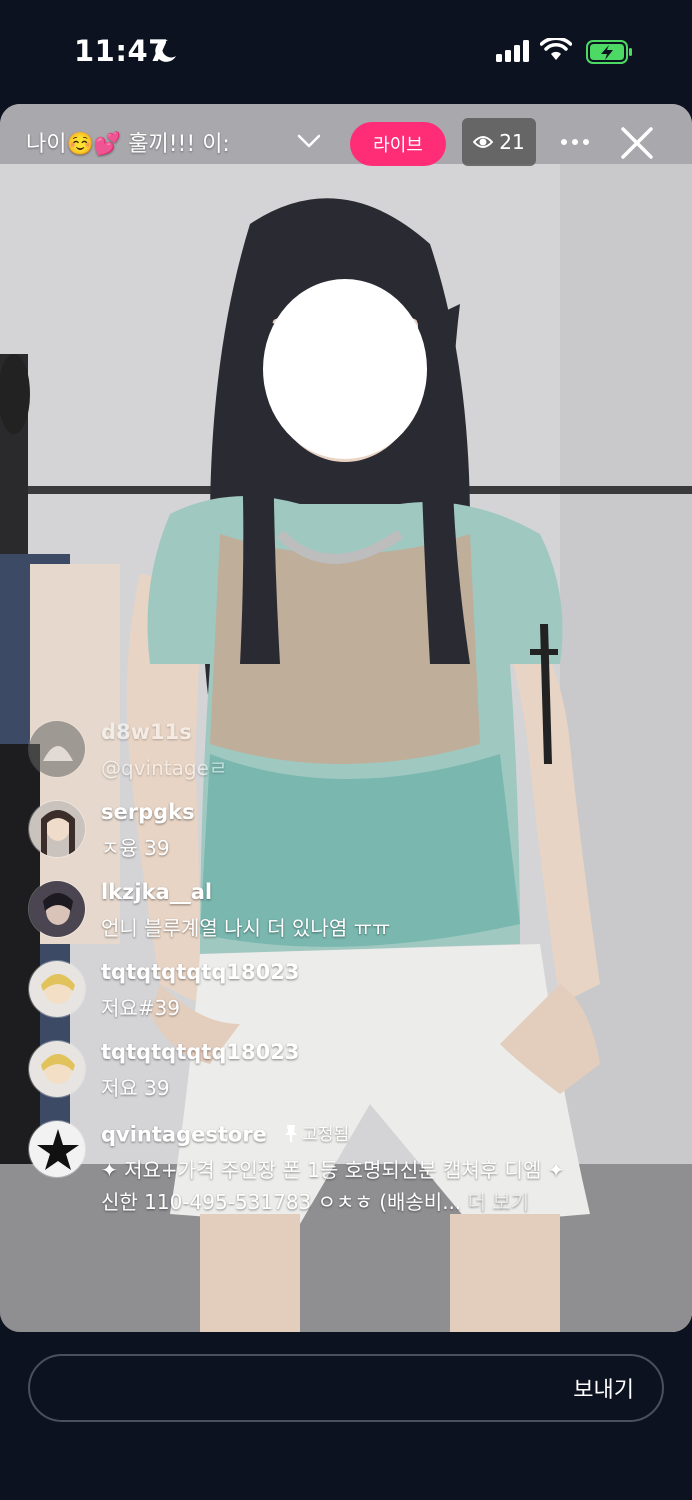 Image resolution: width=692 pixels, height=1500 pixels. I want to click on live-badge: 라이브, so click(398, 144).